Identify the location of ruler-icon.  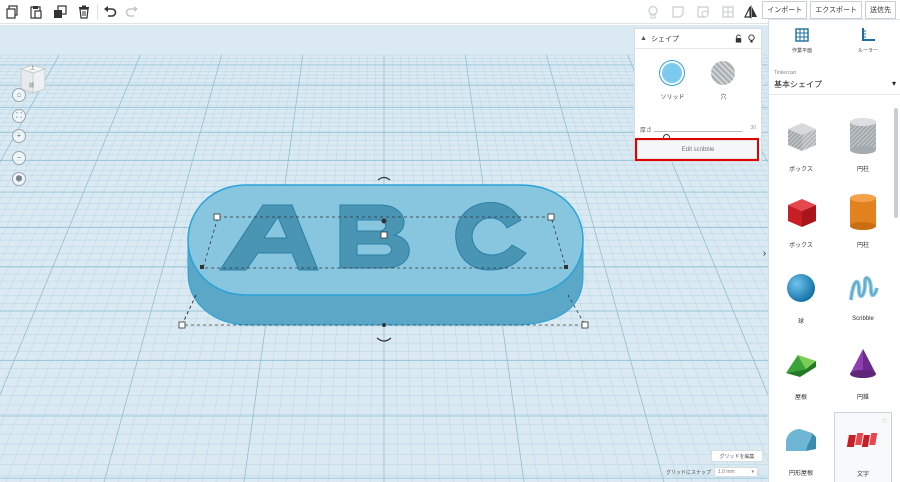
(868, 34).